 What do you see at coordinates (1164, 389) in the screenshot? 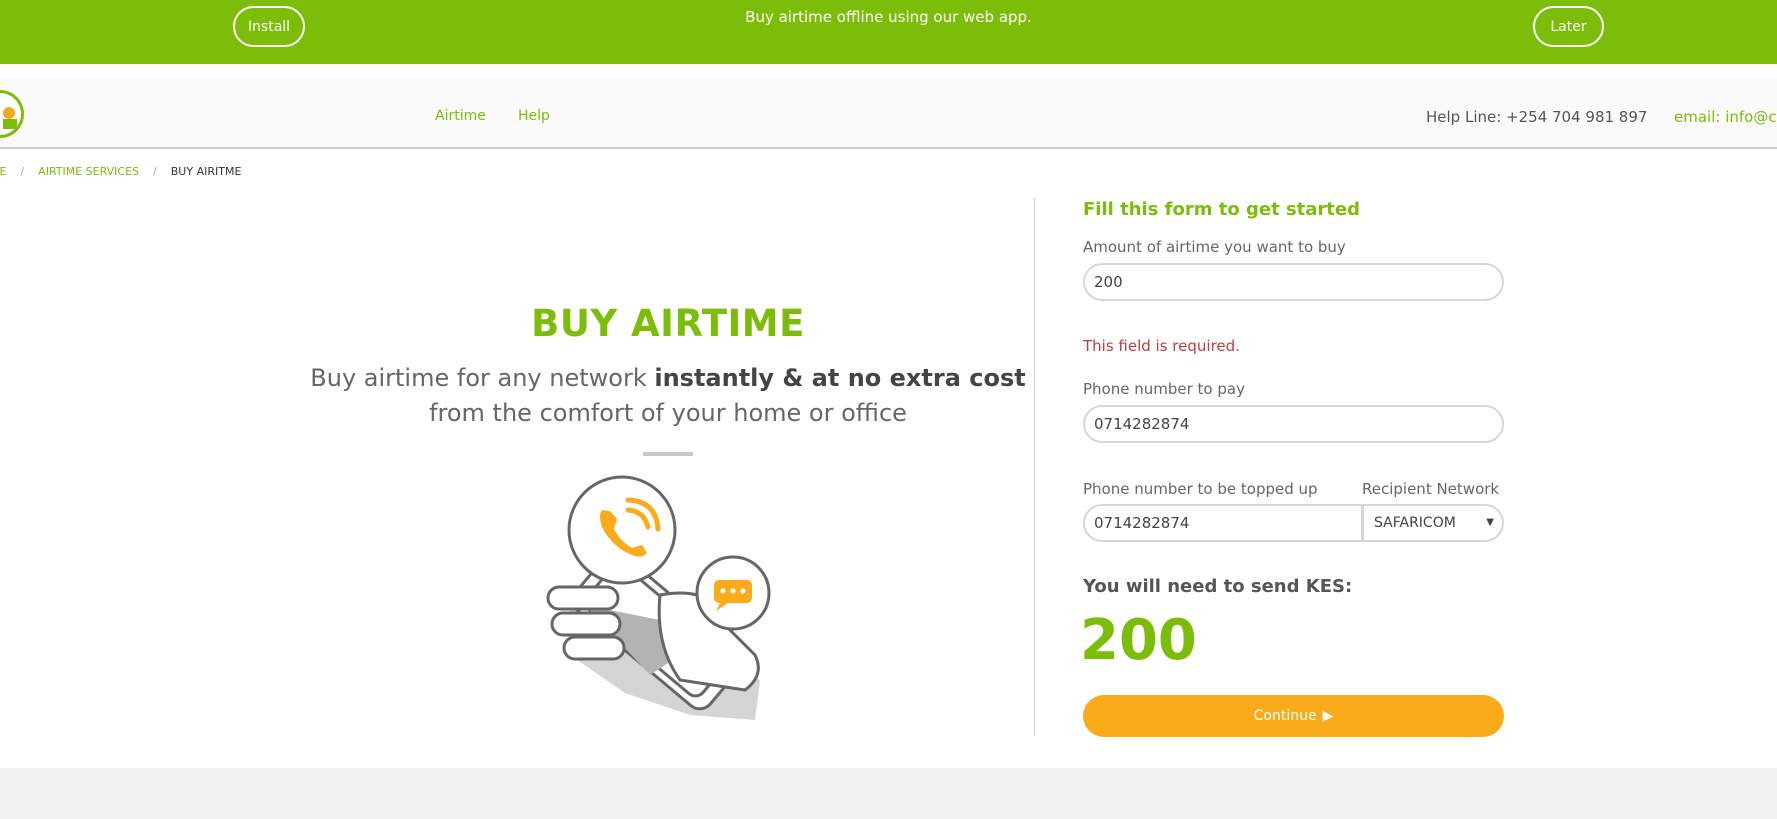
I see `pay-phone-label: Phone number to pay` at bounding box center [1164, 389].